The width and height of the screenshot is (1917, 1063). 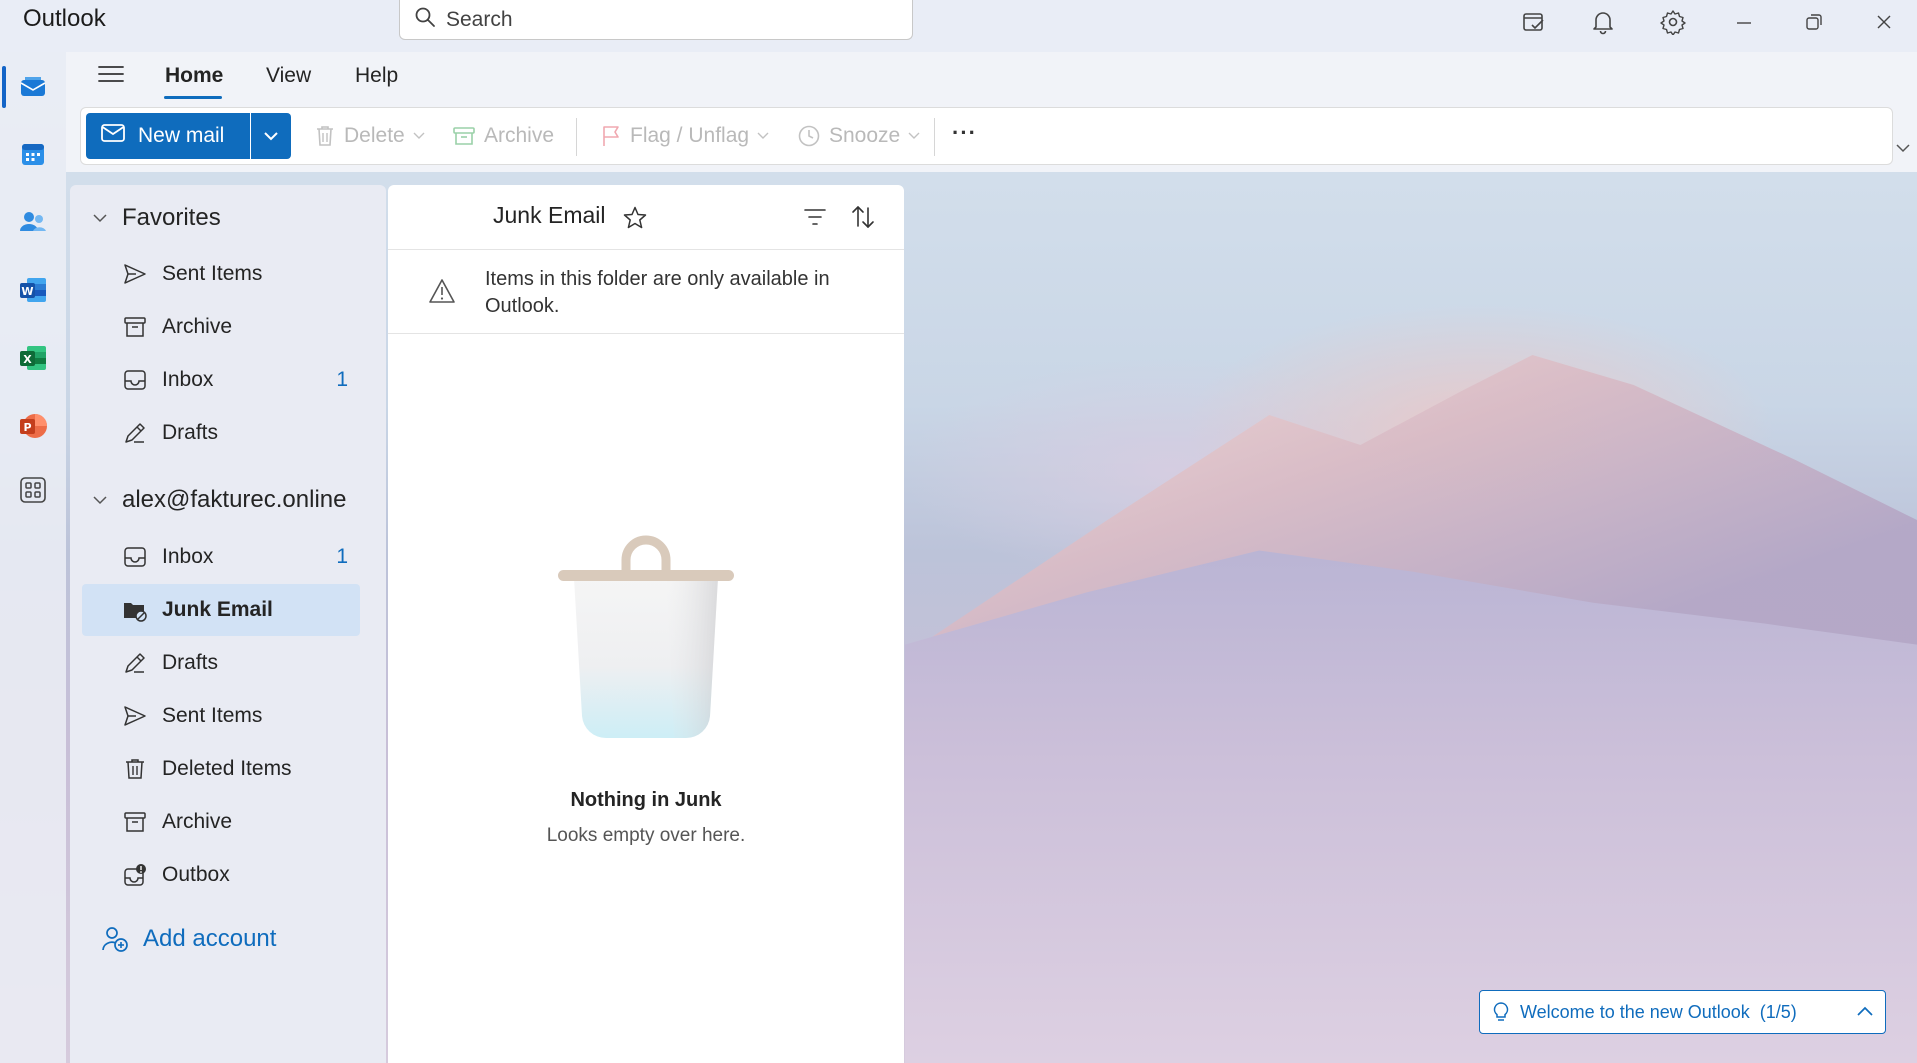 What do you see at coordinates (168, 136) in the screenshot?
I see `new-mail-button: New mail` at bounding box center [168, 136].